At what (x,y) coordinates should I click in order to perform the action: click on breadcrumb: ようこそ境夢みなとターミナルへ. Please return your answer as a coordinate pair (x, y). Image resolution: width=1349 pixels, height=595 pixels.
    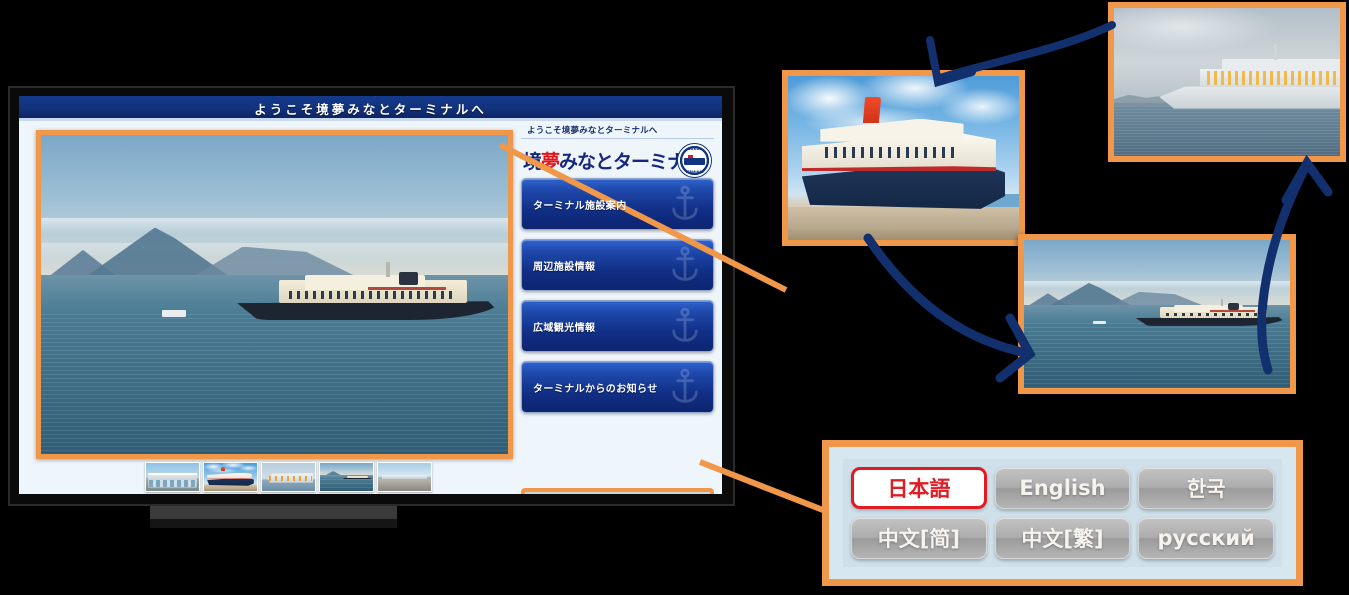
    Looking at the image, I should click on (592, 131).